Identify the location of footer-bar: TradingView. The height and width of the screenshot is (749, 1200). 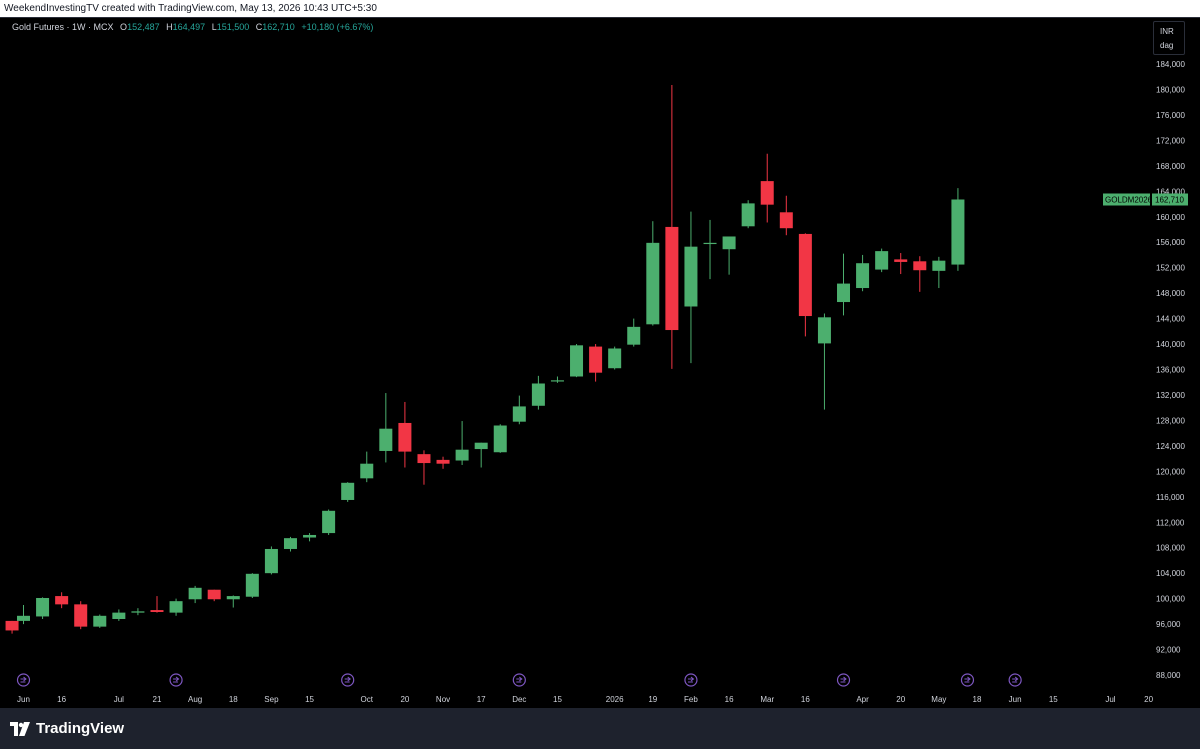
(600, 728).